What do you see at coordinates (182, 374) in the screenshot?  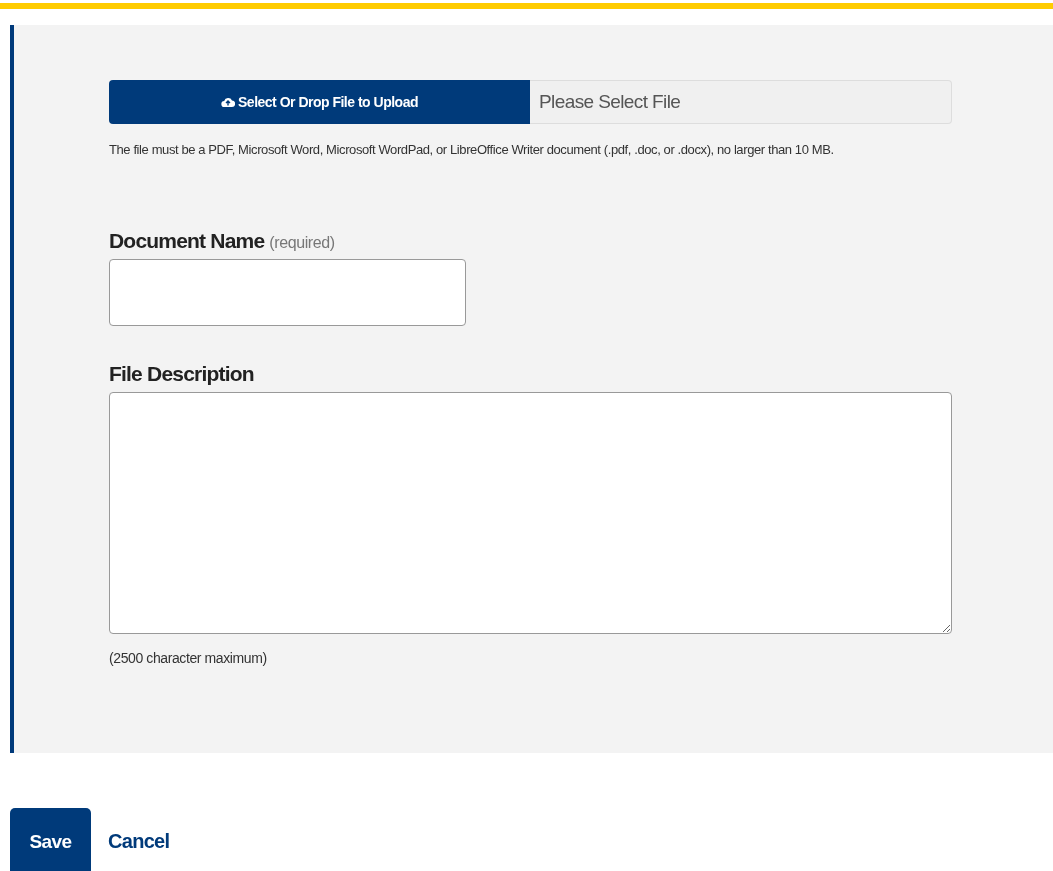 I see `file-description-label: File Description` at bounding box center [182, 374].